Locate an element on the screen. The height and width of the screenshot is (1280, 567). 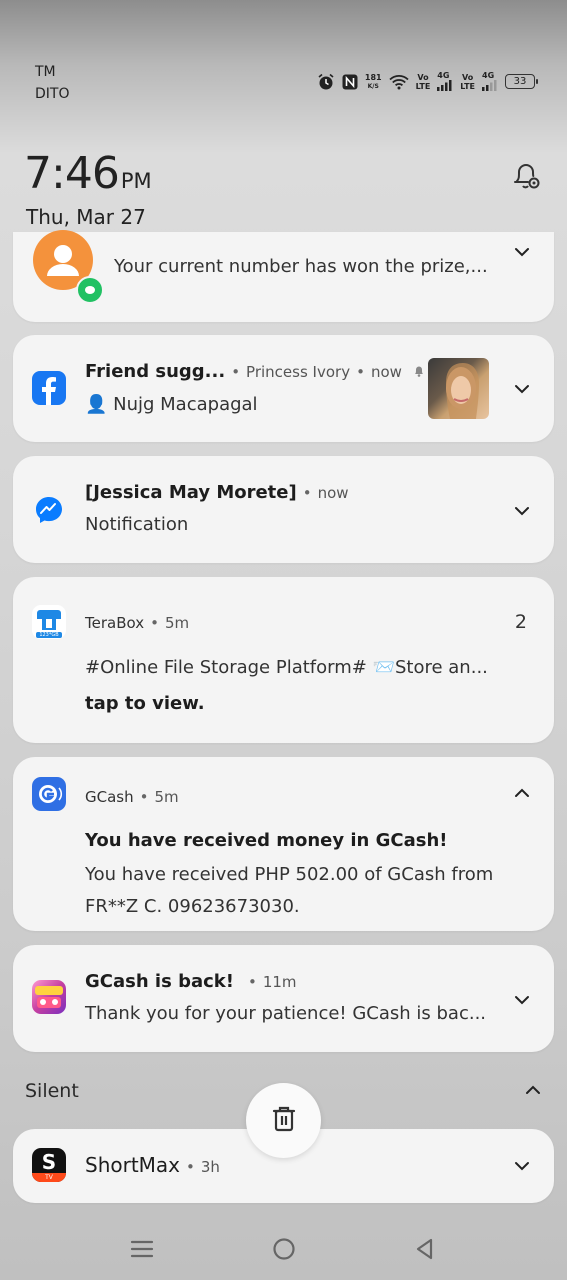
notification-gcash-text-2: FR**Z C. 09623673030. is located at coordinates (192, 906).